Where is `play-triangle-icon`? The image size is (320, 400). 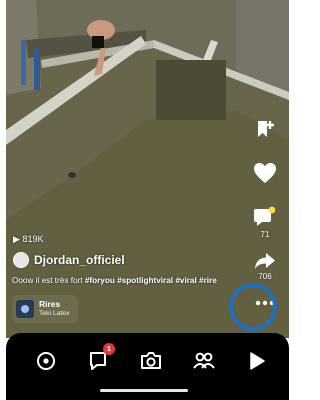
play-triangle-icon is located at coordinates (257, 361).